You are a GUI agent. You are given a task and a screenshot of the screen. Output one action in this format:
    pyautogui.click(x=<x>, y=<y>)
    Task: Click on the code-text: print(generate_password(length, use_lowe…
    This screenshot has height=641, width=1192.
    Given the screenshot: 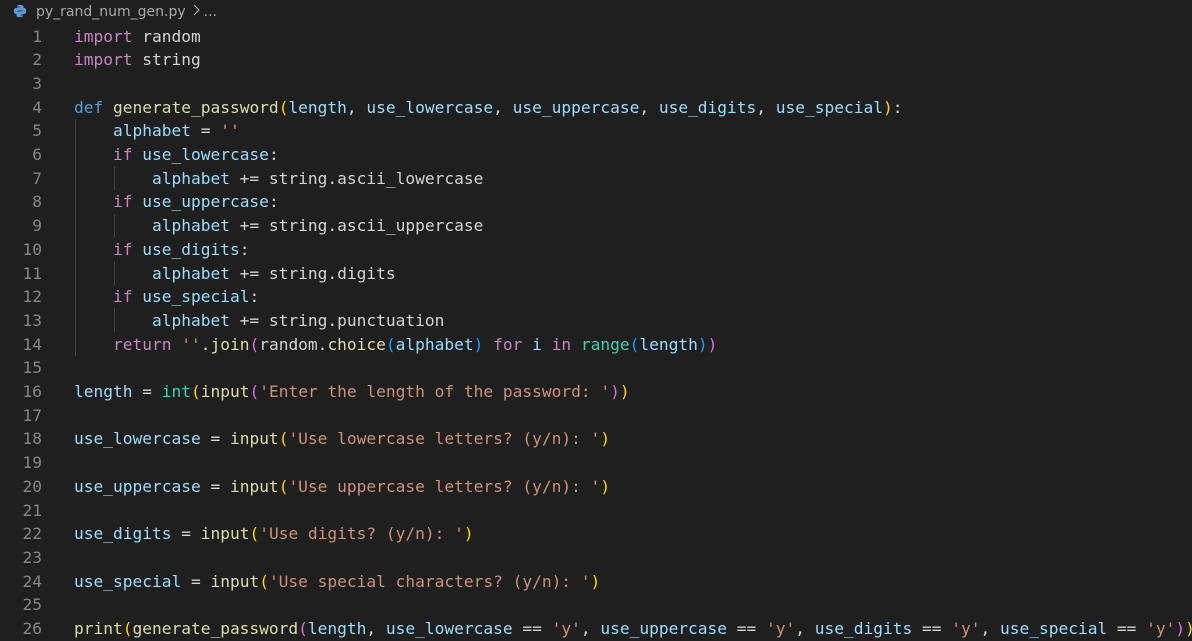 What is the action you would take?
    pyautogui.click(x=633, y=628)
    